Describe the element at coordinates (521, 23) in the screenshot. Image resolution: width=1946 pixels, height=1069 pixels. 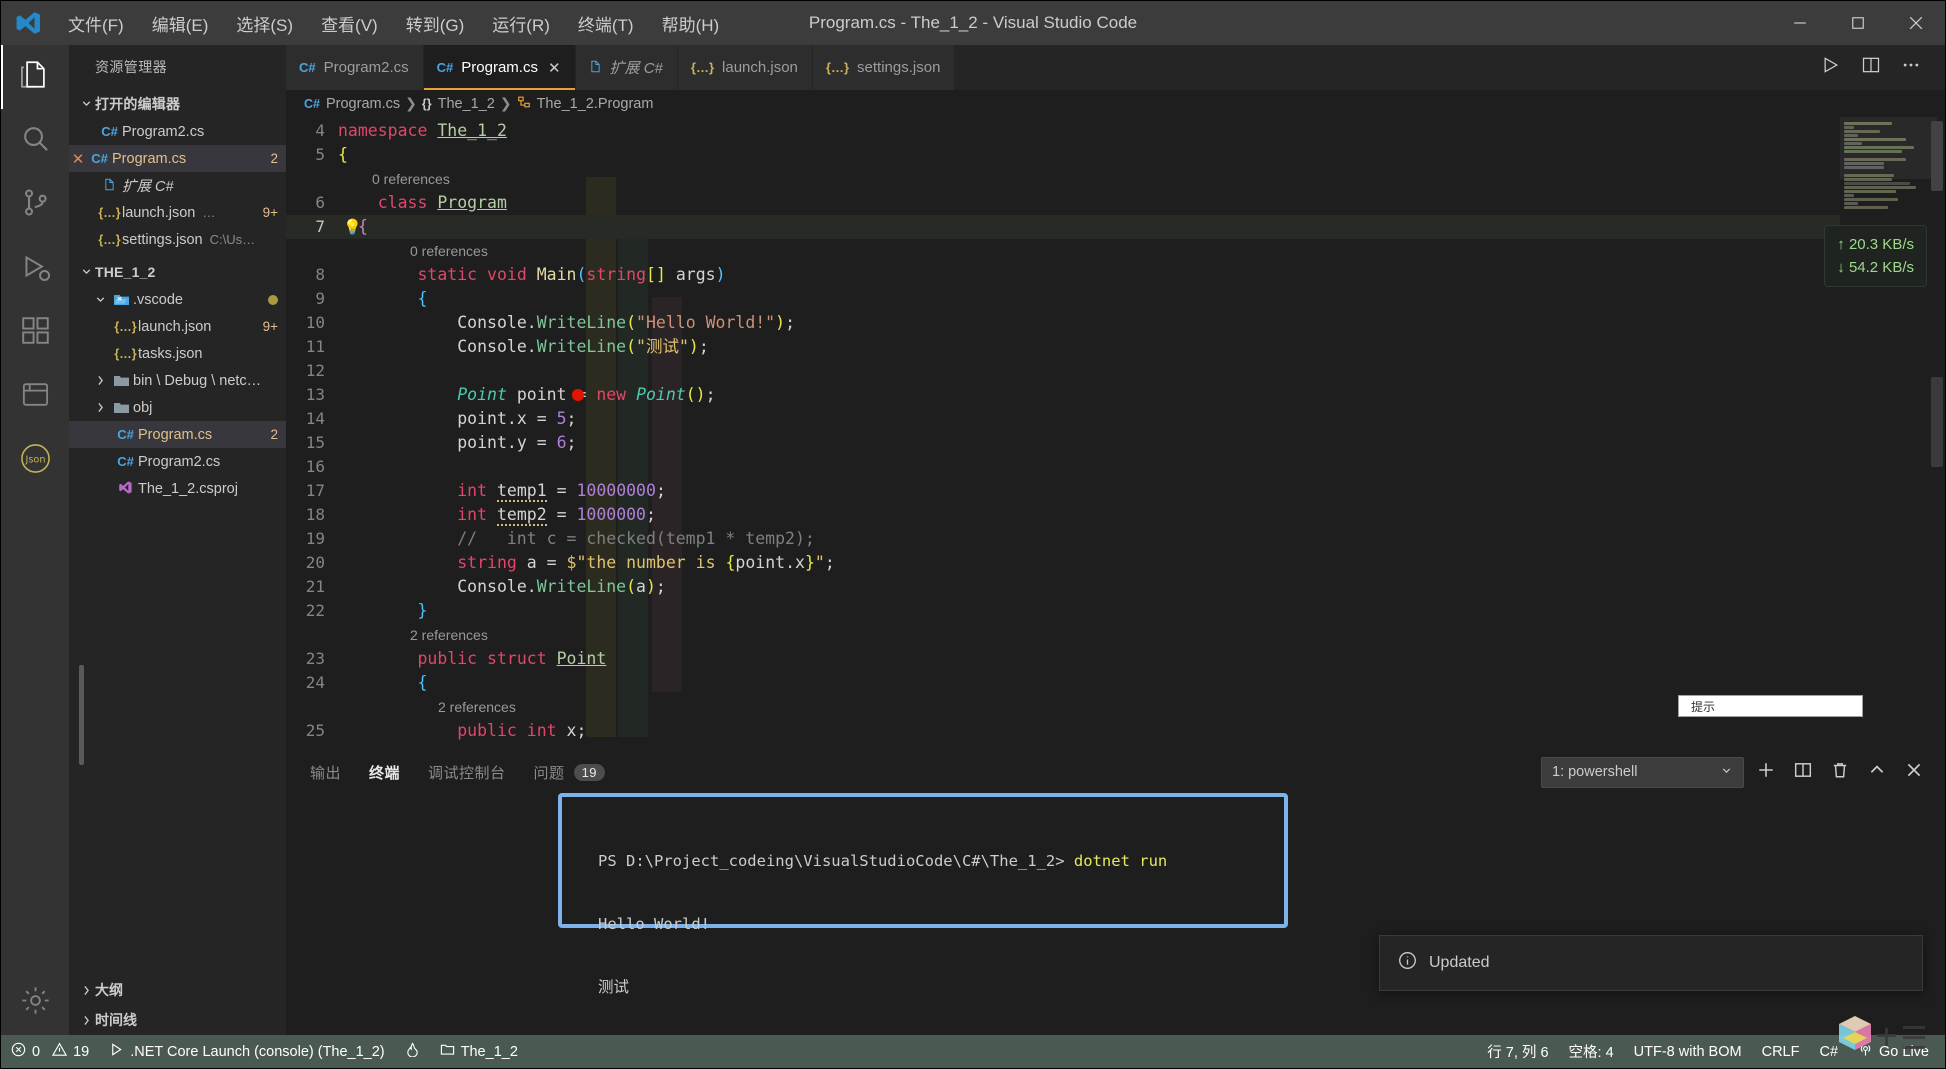
I see `menu-run: 运行(R)` at that location.